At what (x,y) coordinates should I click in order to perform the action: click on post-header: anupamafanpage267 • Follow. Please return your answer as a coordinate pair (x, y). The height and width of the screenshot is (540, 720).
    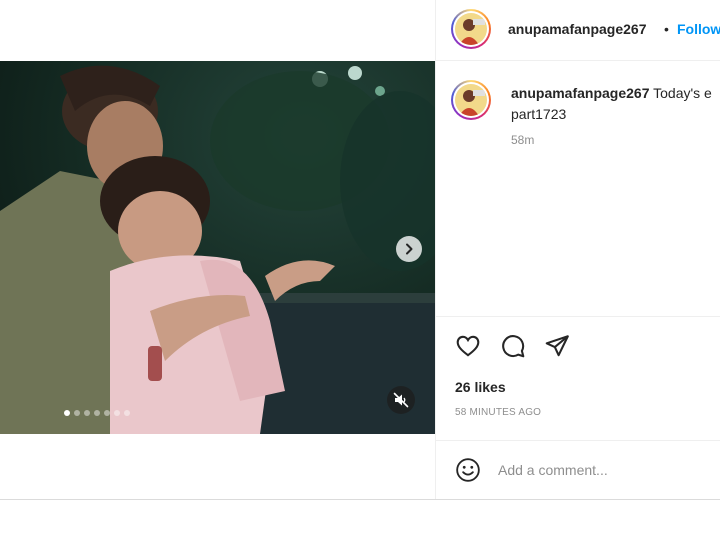
    Looking at the image, I should click on (578, 30).